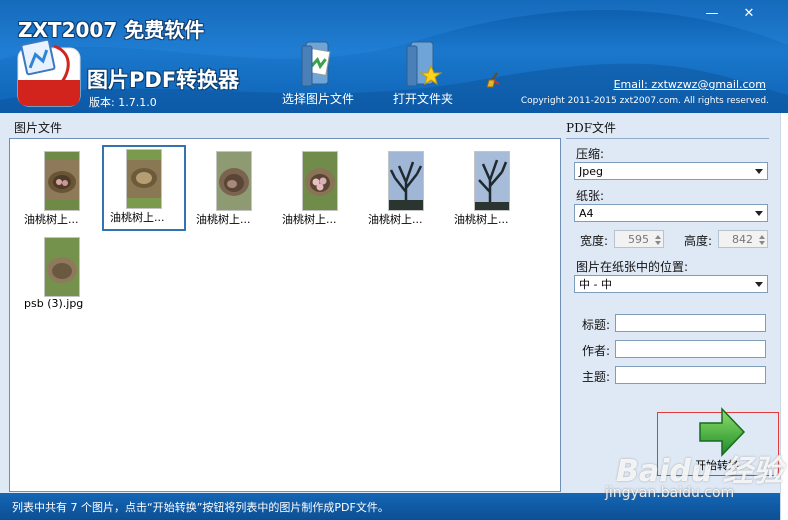  What do you see at coordinates (699, 471) in the screenshot?
I see `baidu-watermark: Baidu 经验` at bounding box center [699, 471].